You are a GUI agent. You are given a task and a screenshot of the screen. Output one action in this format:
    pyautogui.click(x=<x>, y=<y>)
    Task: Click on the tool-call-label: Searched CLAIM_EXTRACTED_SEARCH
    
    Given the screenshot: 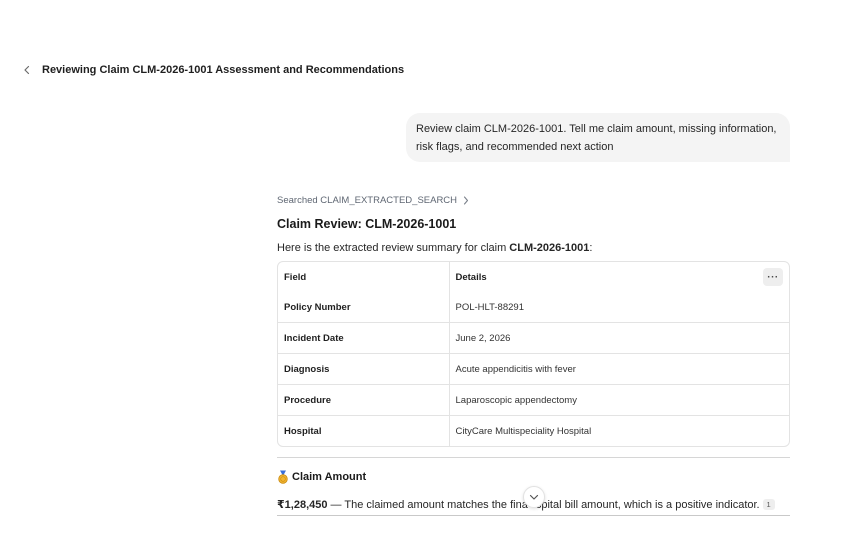 What is the action you would take?
    pyautogui.click(x=367, y=200)
    